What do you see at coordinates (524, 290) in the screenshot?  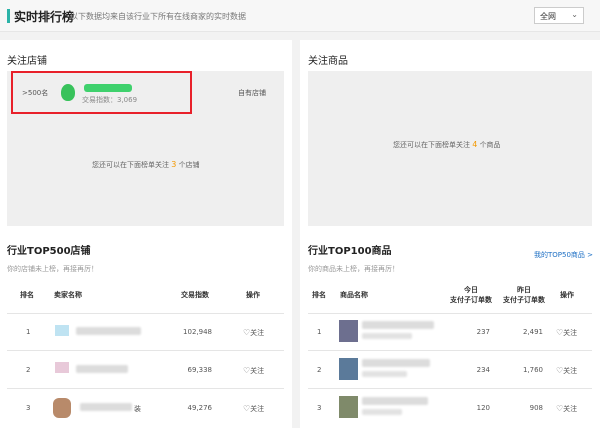 I see `col-yesterday-line1: 昨日` at bounding box center [524, 290].